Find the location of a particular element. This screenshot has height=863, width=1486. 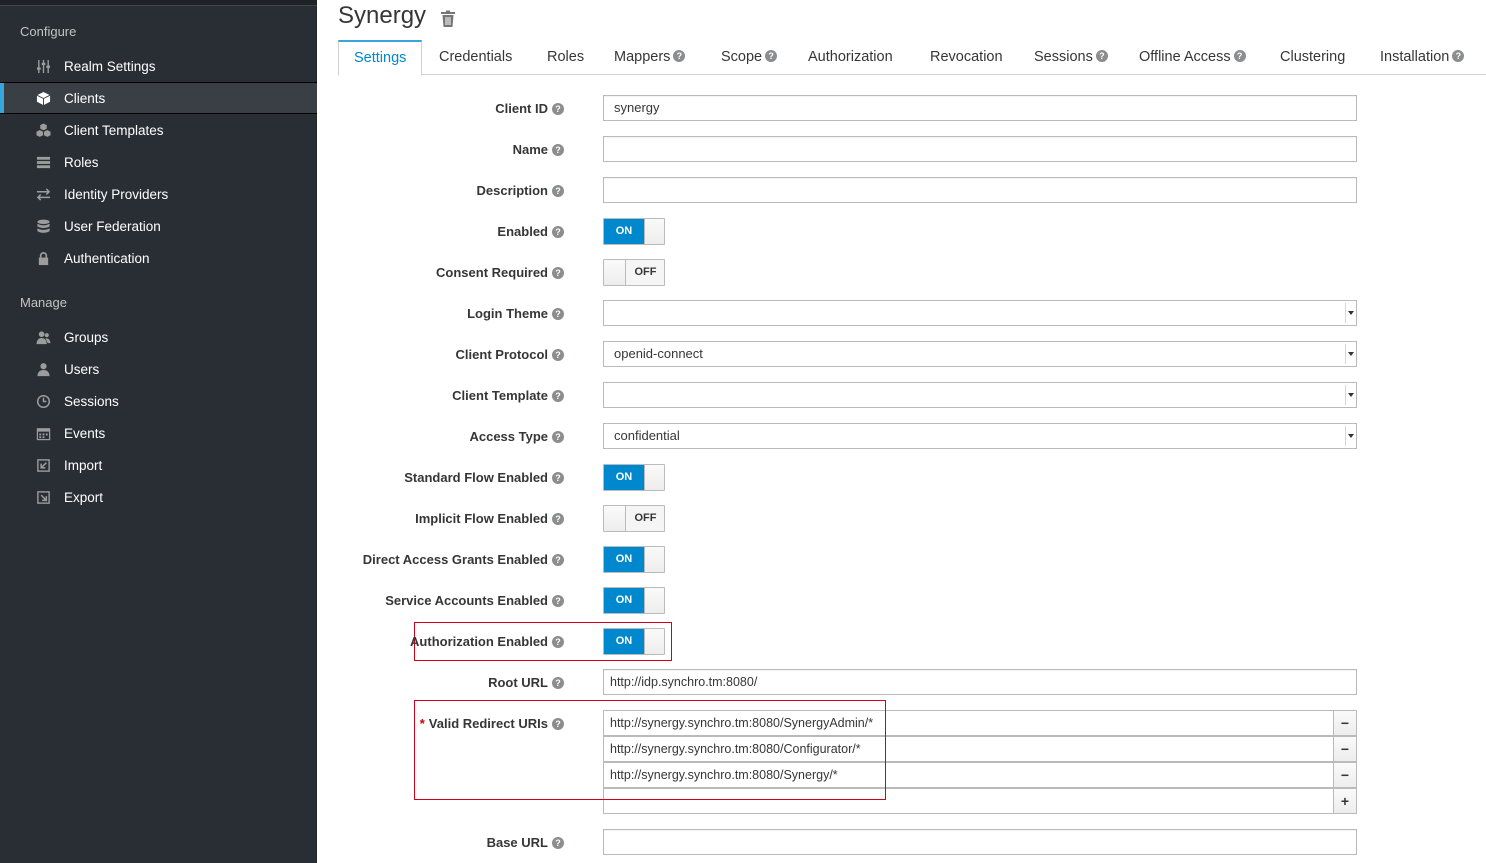

tab-sessions: Sessions? is located at coordinates (1071, 57).